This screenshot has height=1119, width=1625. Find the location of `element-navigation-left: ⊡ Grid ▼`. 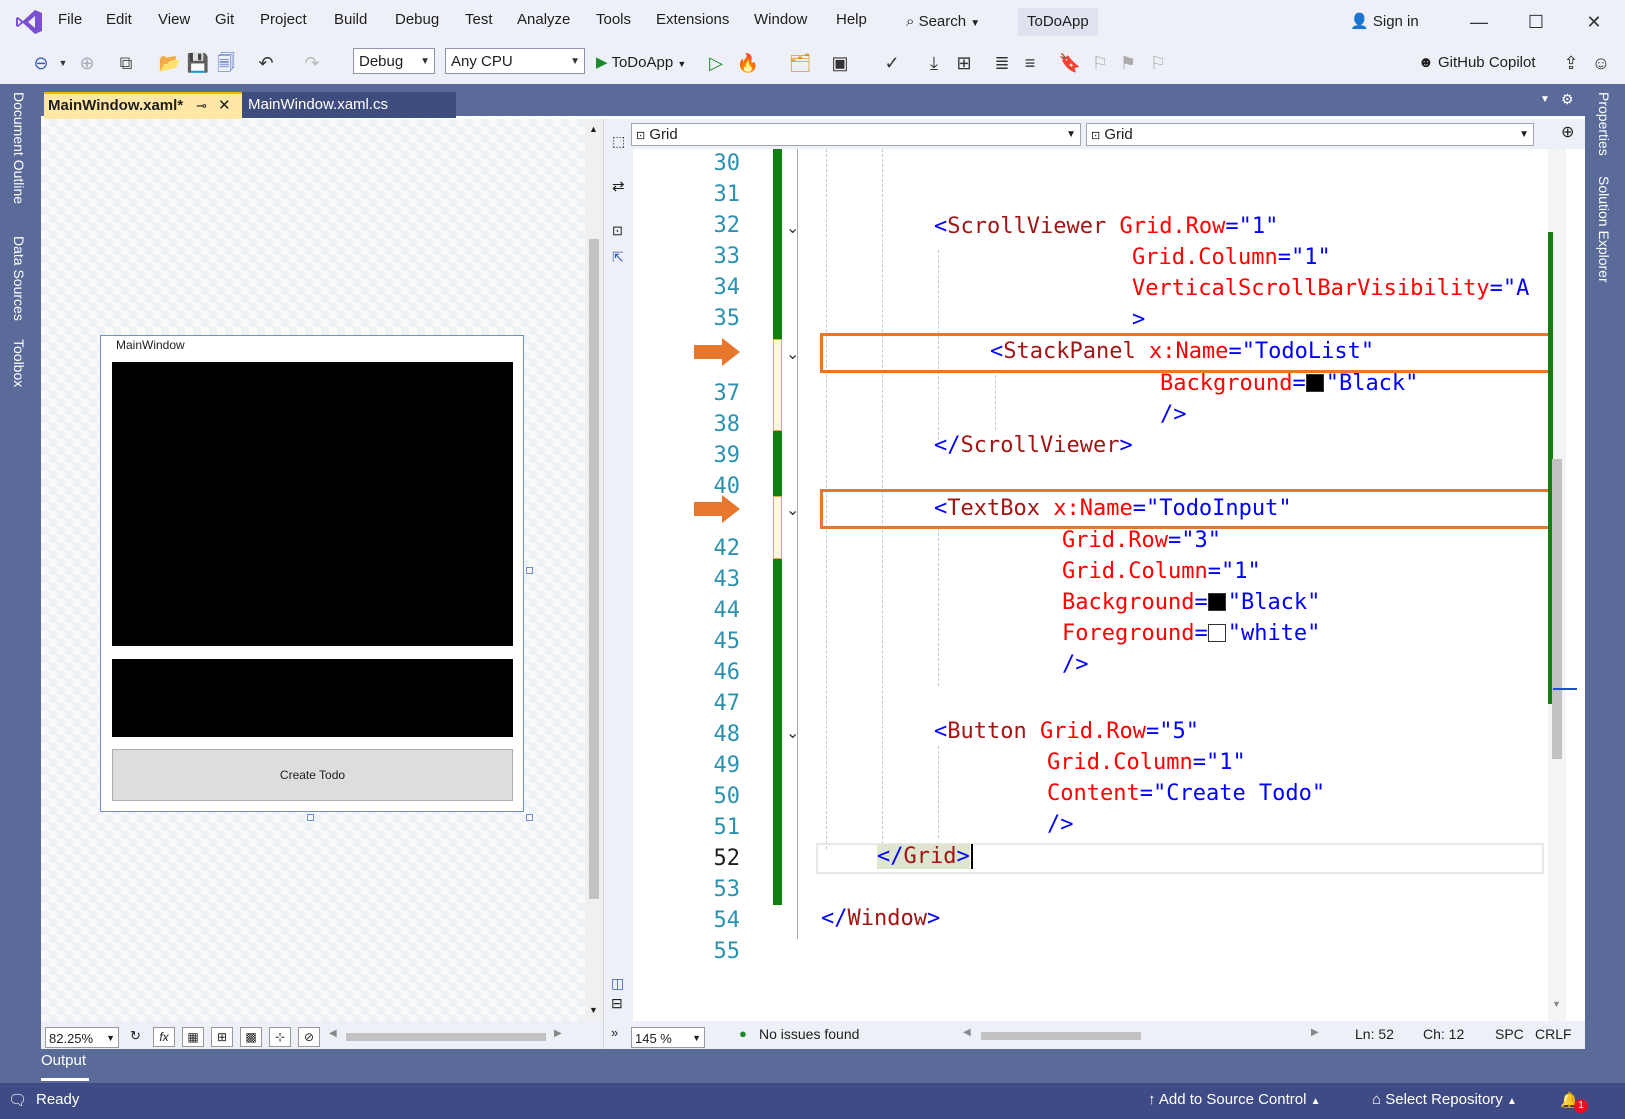

element-navigation-left: ⊡ Grid ▼ is located at coordinates (856, 134).